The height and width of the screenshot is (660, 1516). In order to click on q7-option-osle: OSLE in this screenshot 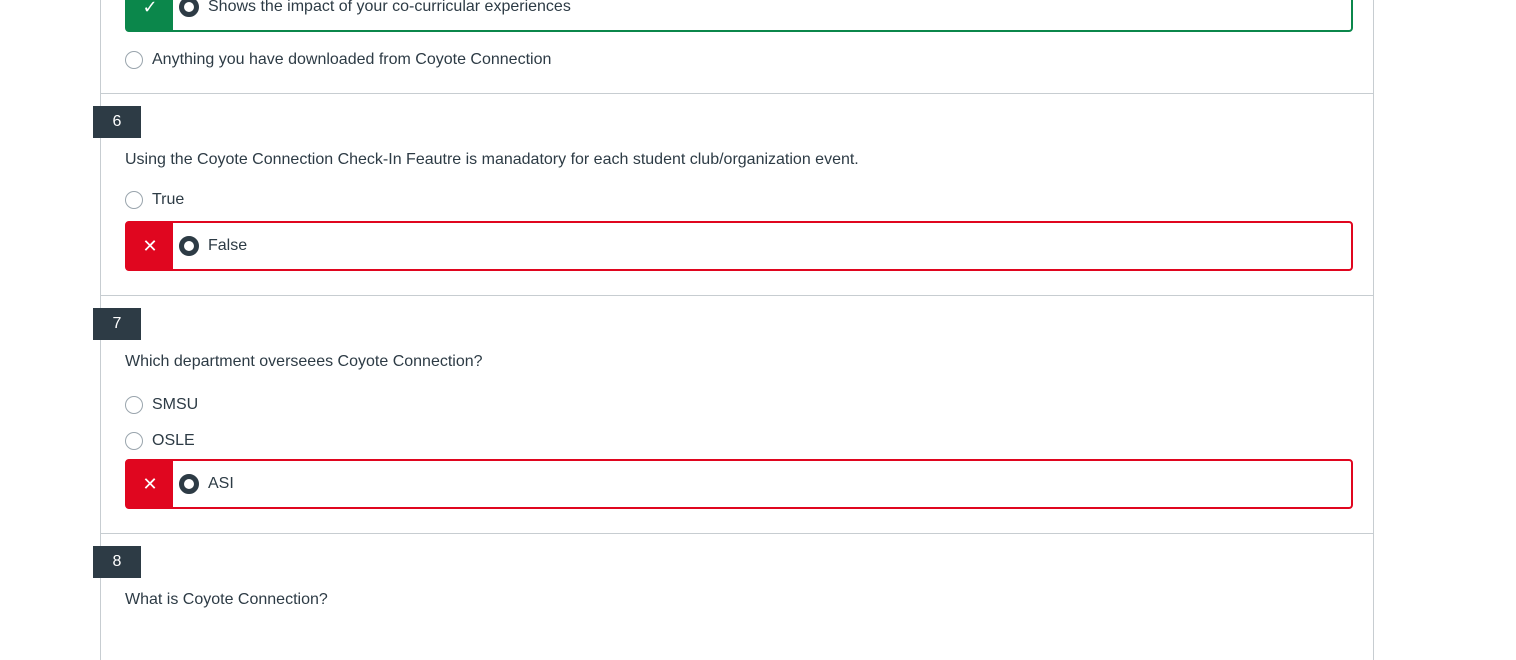, I will do `click(160, 441)`.